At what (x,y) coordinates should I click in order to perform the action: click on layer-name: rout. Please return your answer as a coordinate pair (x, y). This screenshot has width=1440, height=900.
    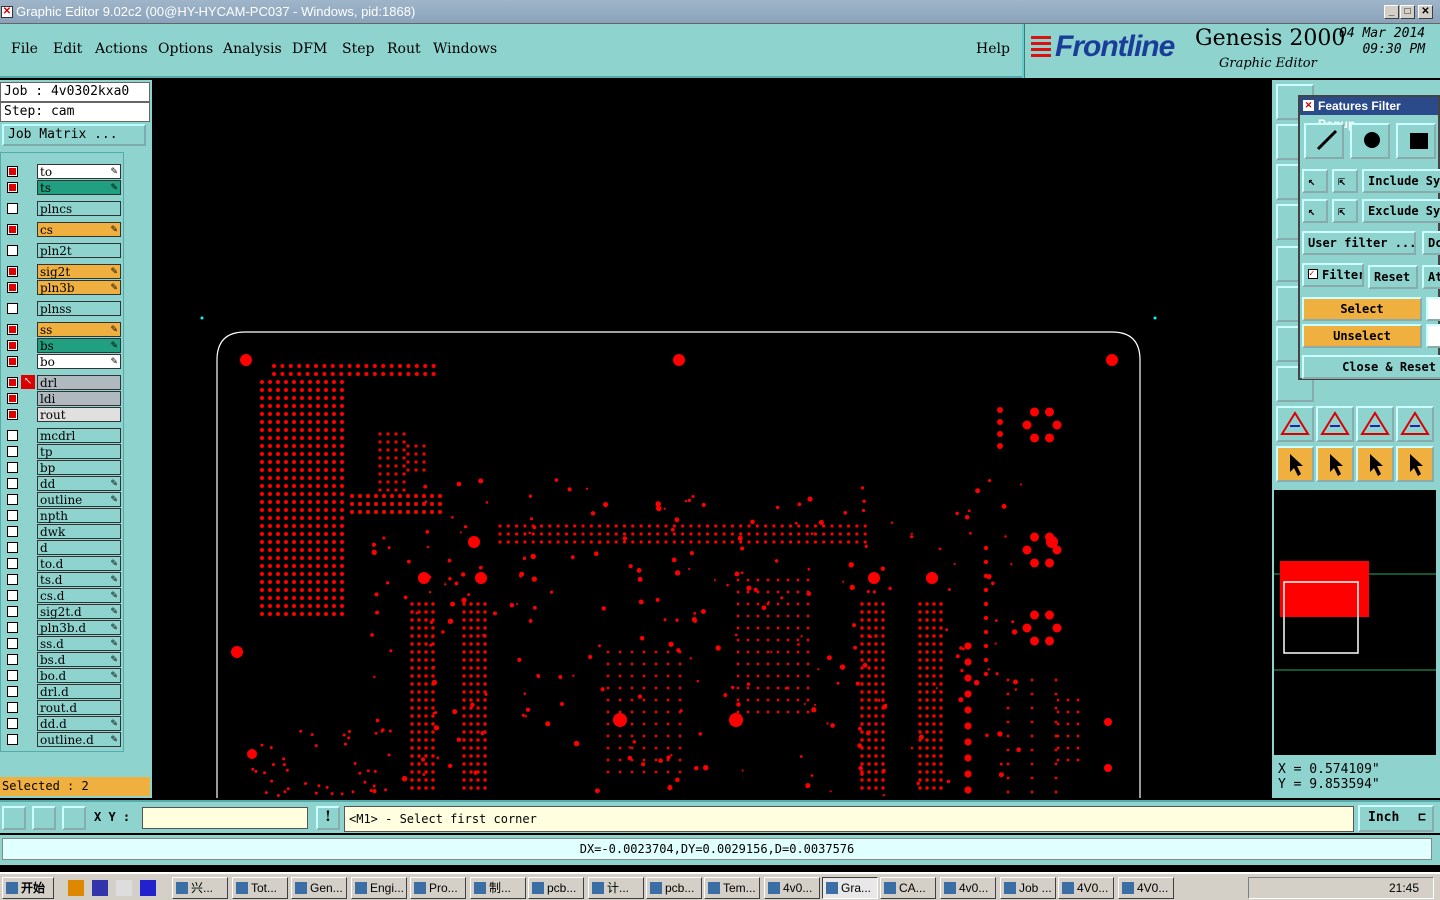
    Looking at the image, I should click on (79, 414).